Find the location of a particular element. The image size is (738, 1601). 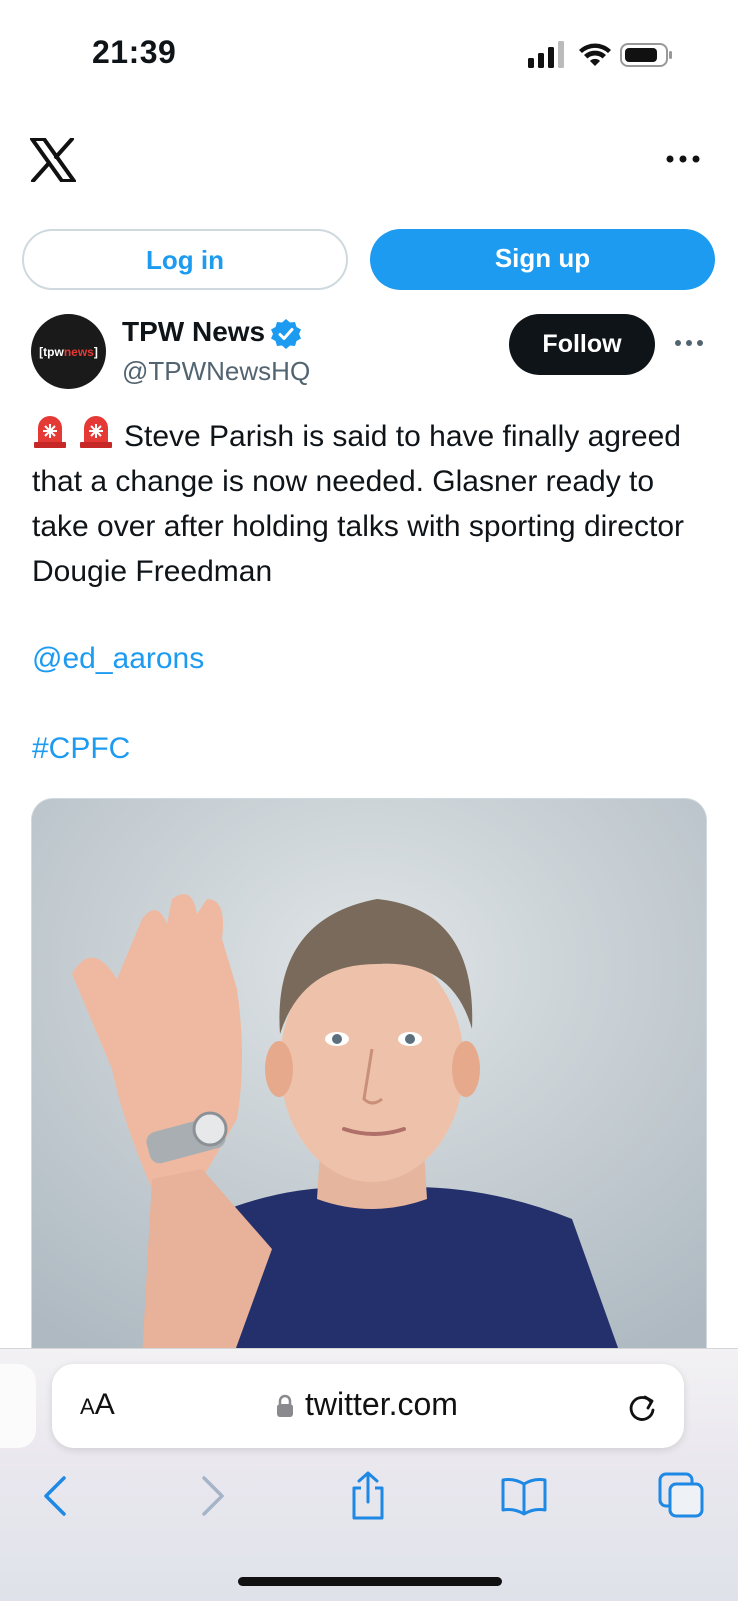

follow-button: Follow is located at coordinates (582, 344).